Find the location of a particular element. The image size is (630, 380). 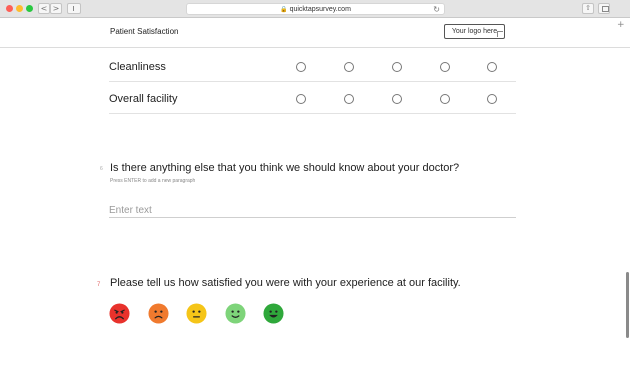

forward-button: > is located at coordinates (56, 8).